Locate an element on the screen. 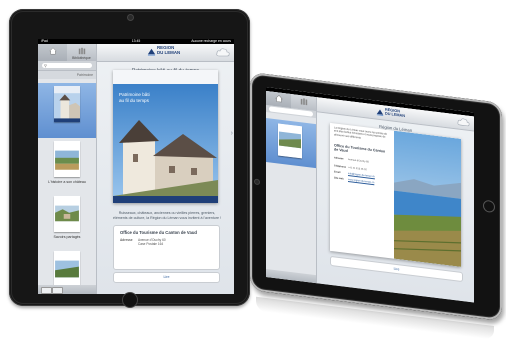 The image size is (506, 343). list-view-button is located at coordinates (57, 290).